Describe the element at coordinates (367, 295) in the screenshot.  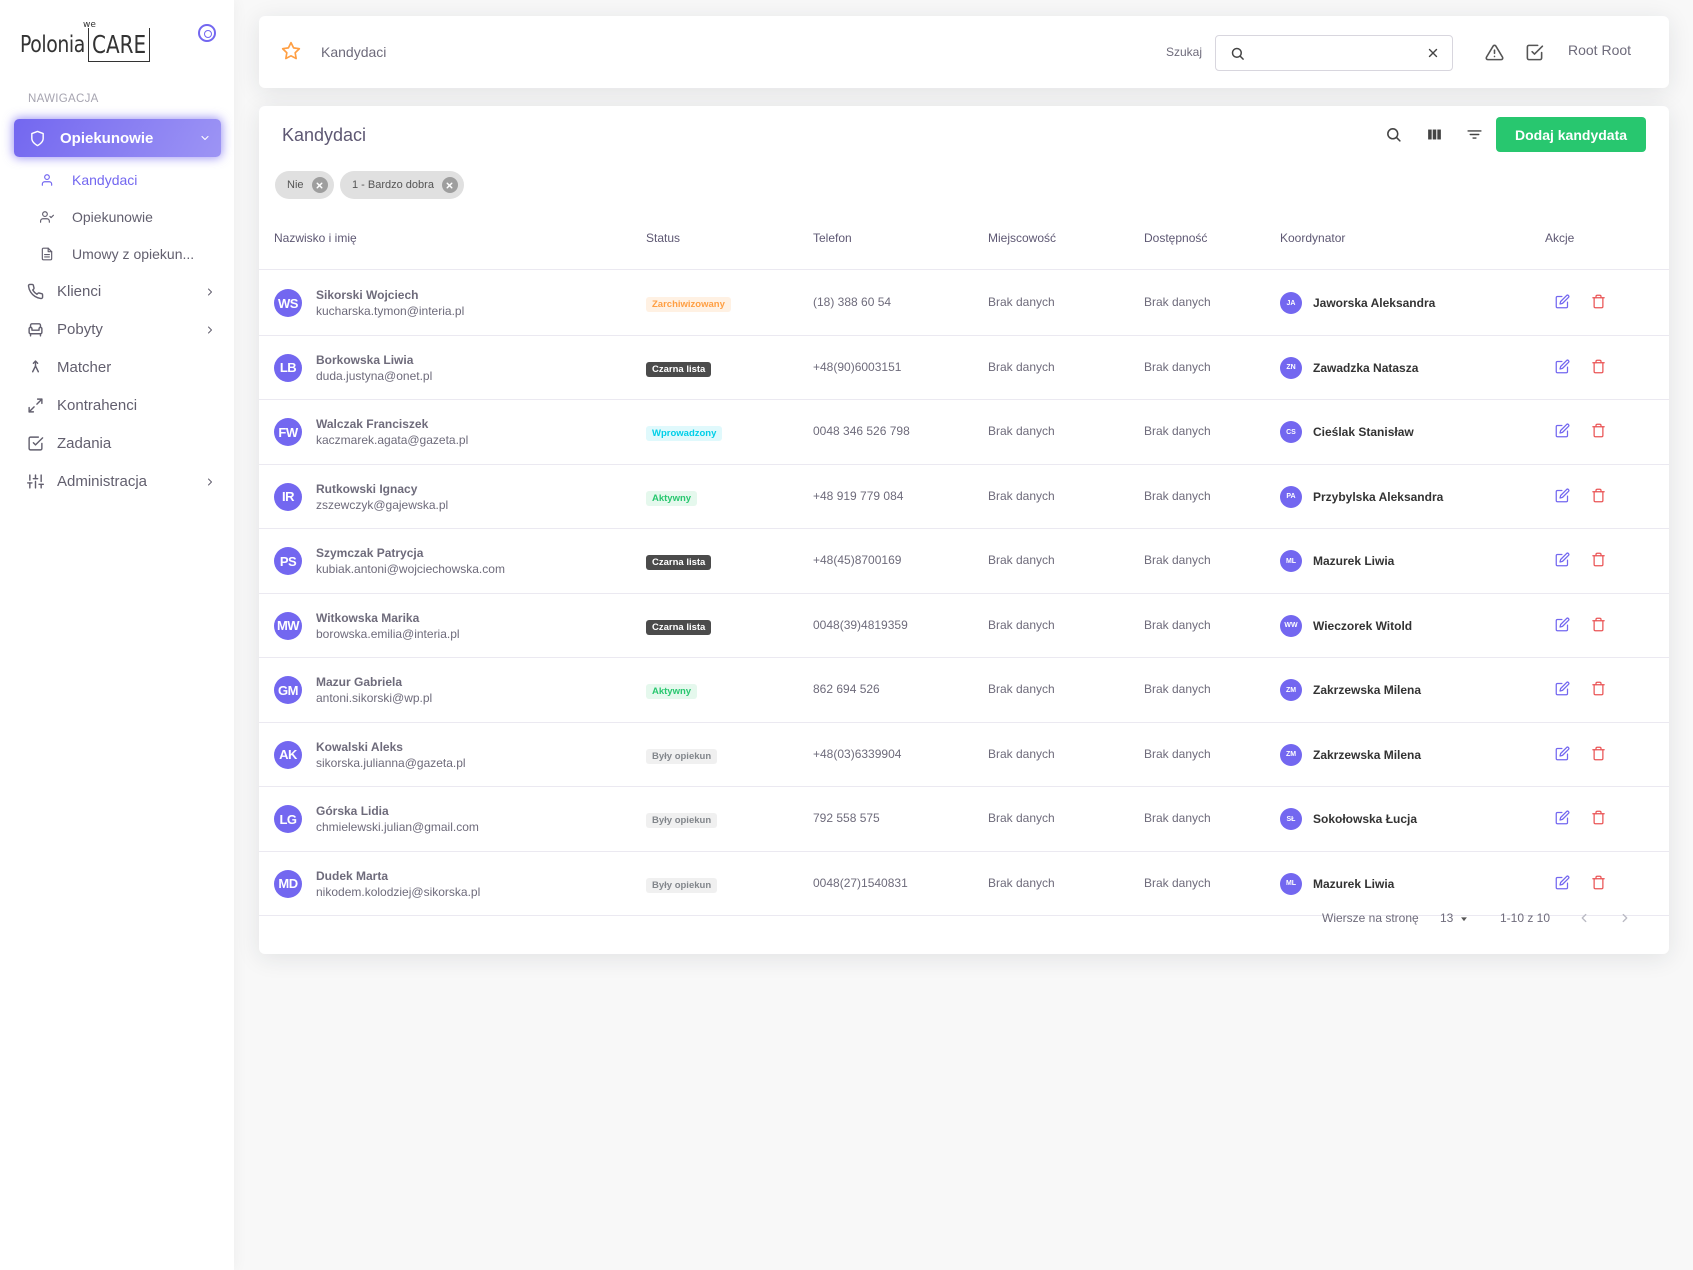
I see `candidate-name: Sikorski Wojciech` at that location.